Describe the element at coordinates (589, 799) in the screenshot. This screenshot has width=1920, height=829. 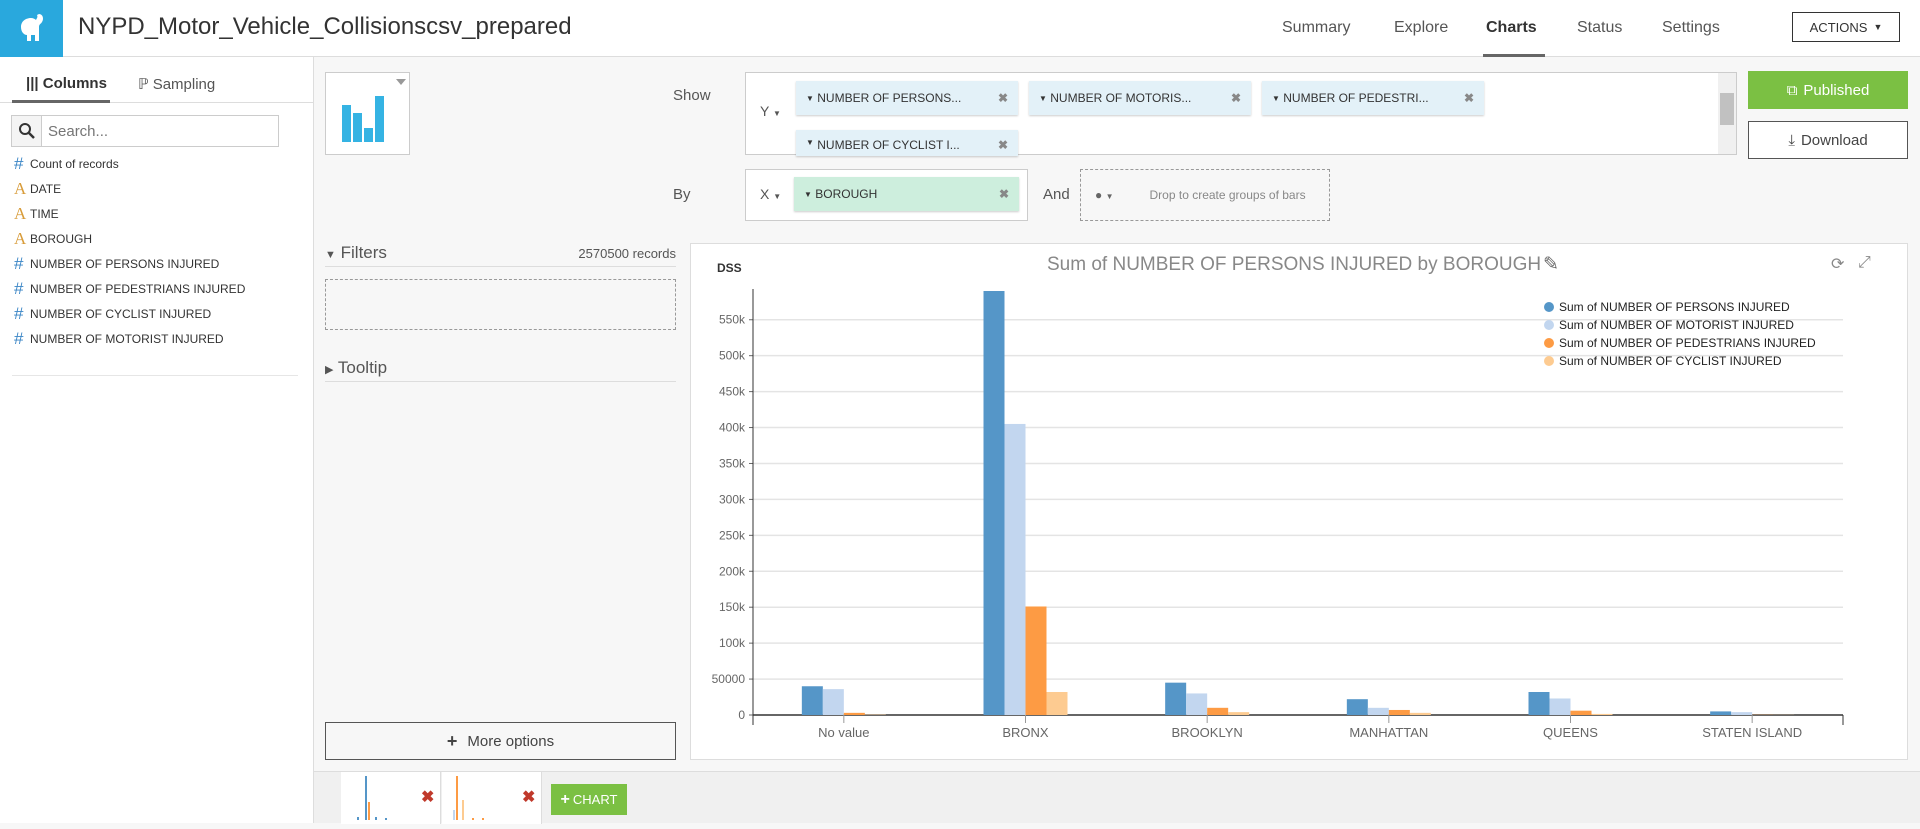
I see `add-chart-button: +CHART` at that location.